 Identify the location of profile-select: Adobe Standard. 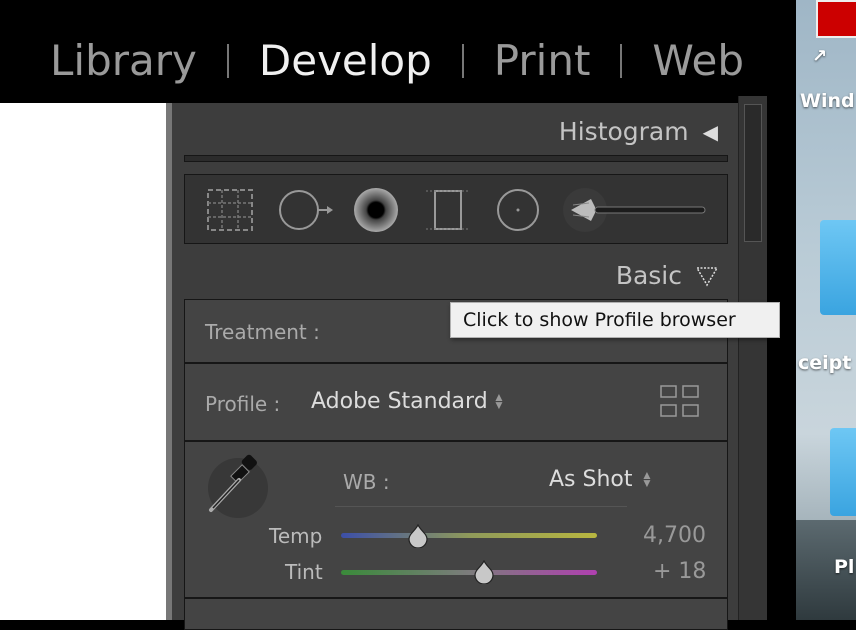
(399, 401).